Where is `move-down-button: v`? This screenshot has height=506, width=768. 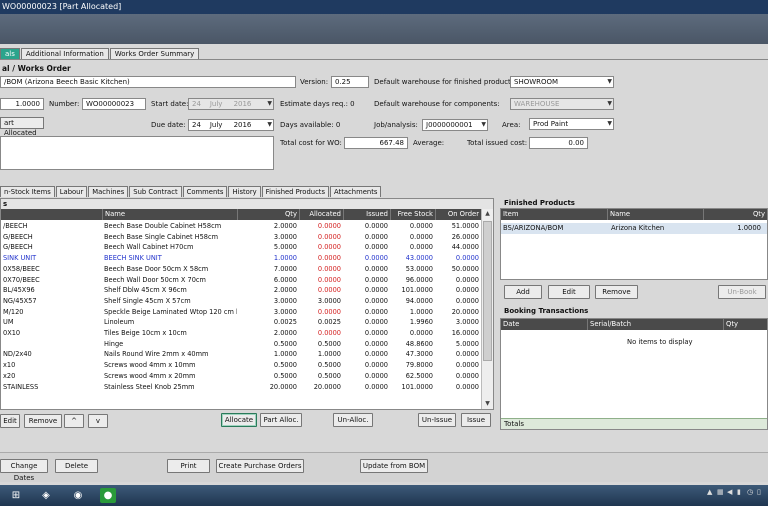 move-down-button: v is located at coordinates (98, 421).